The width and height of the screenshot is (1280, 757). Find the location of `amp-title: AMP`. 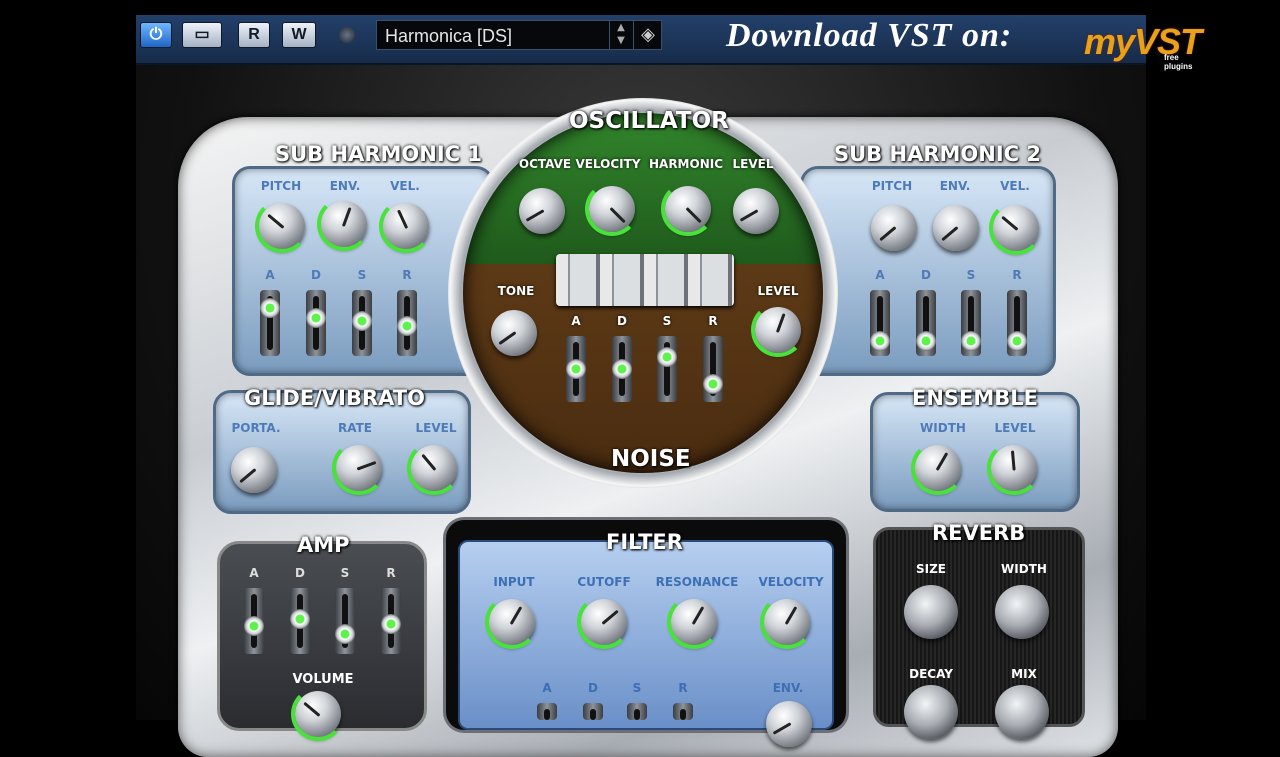

amp-title: AMP is located at coordinates (323, 545).